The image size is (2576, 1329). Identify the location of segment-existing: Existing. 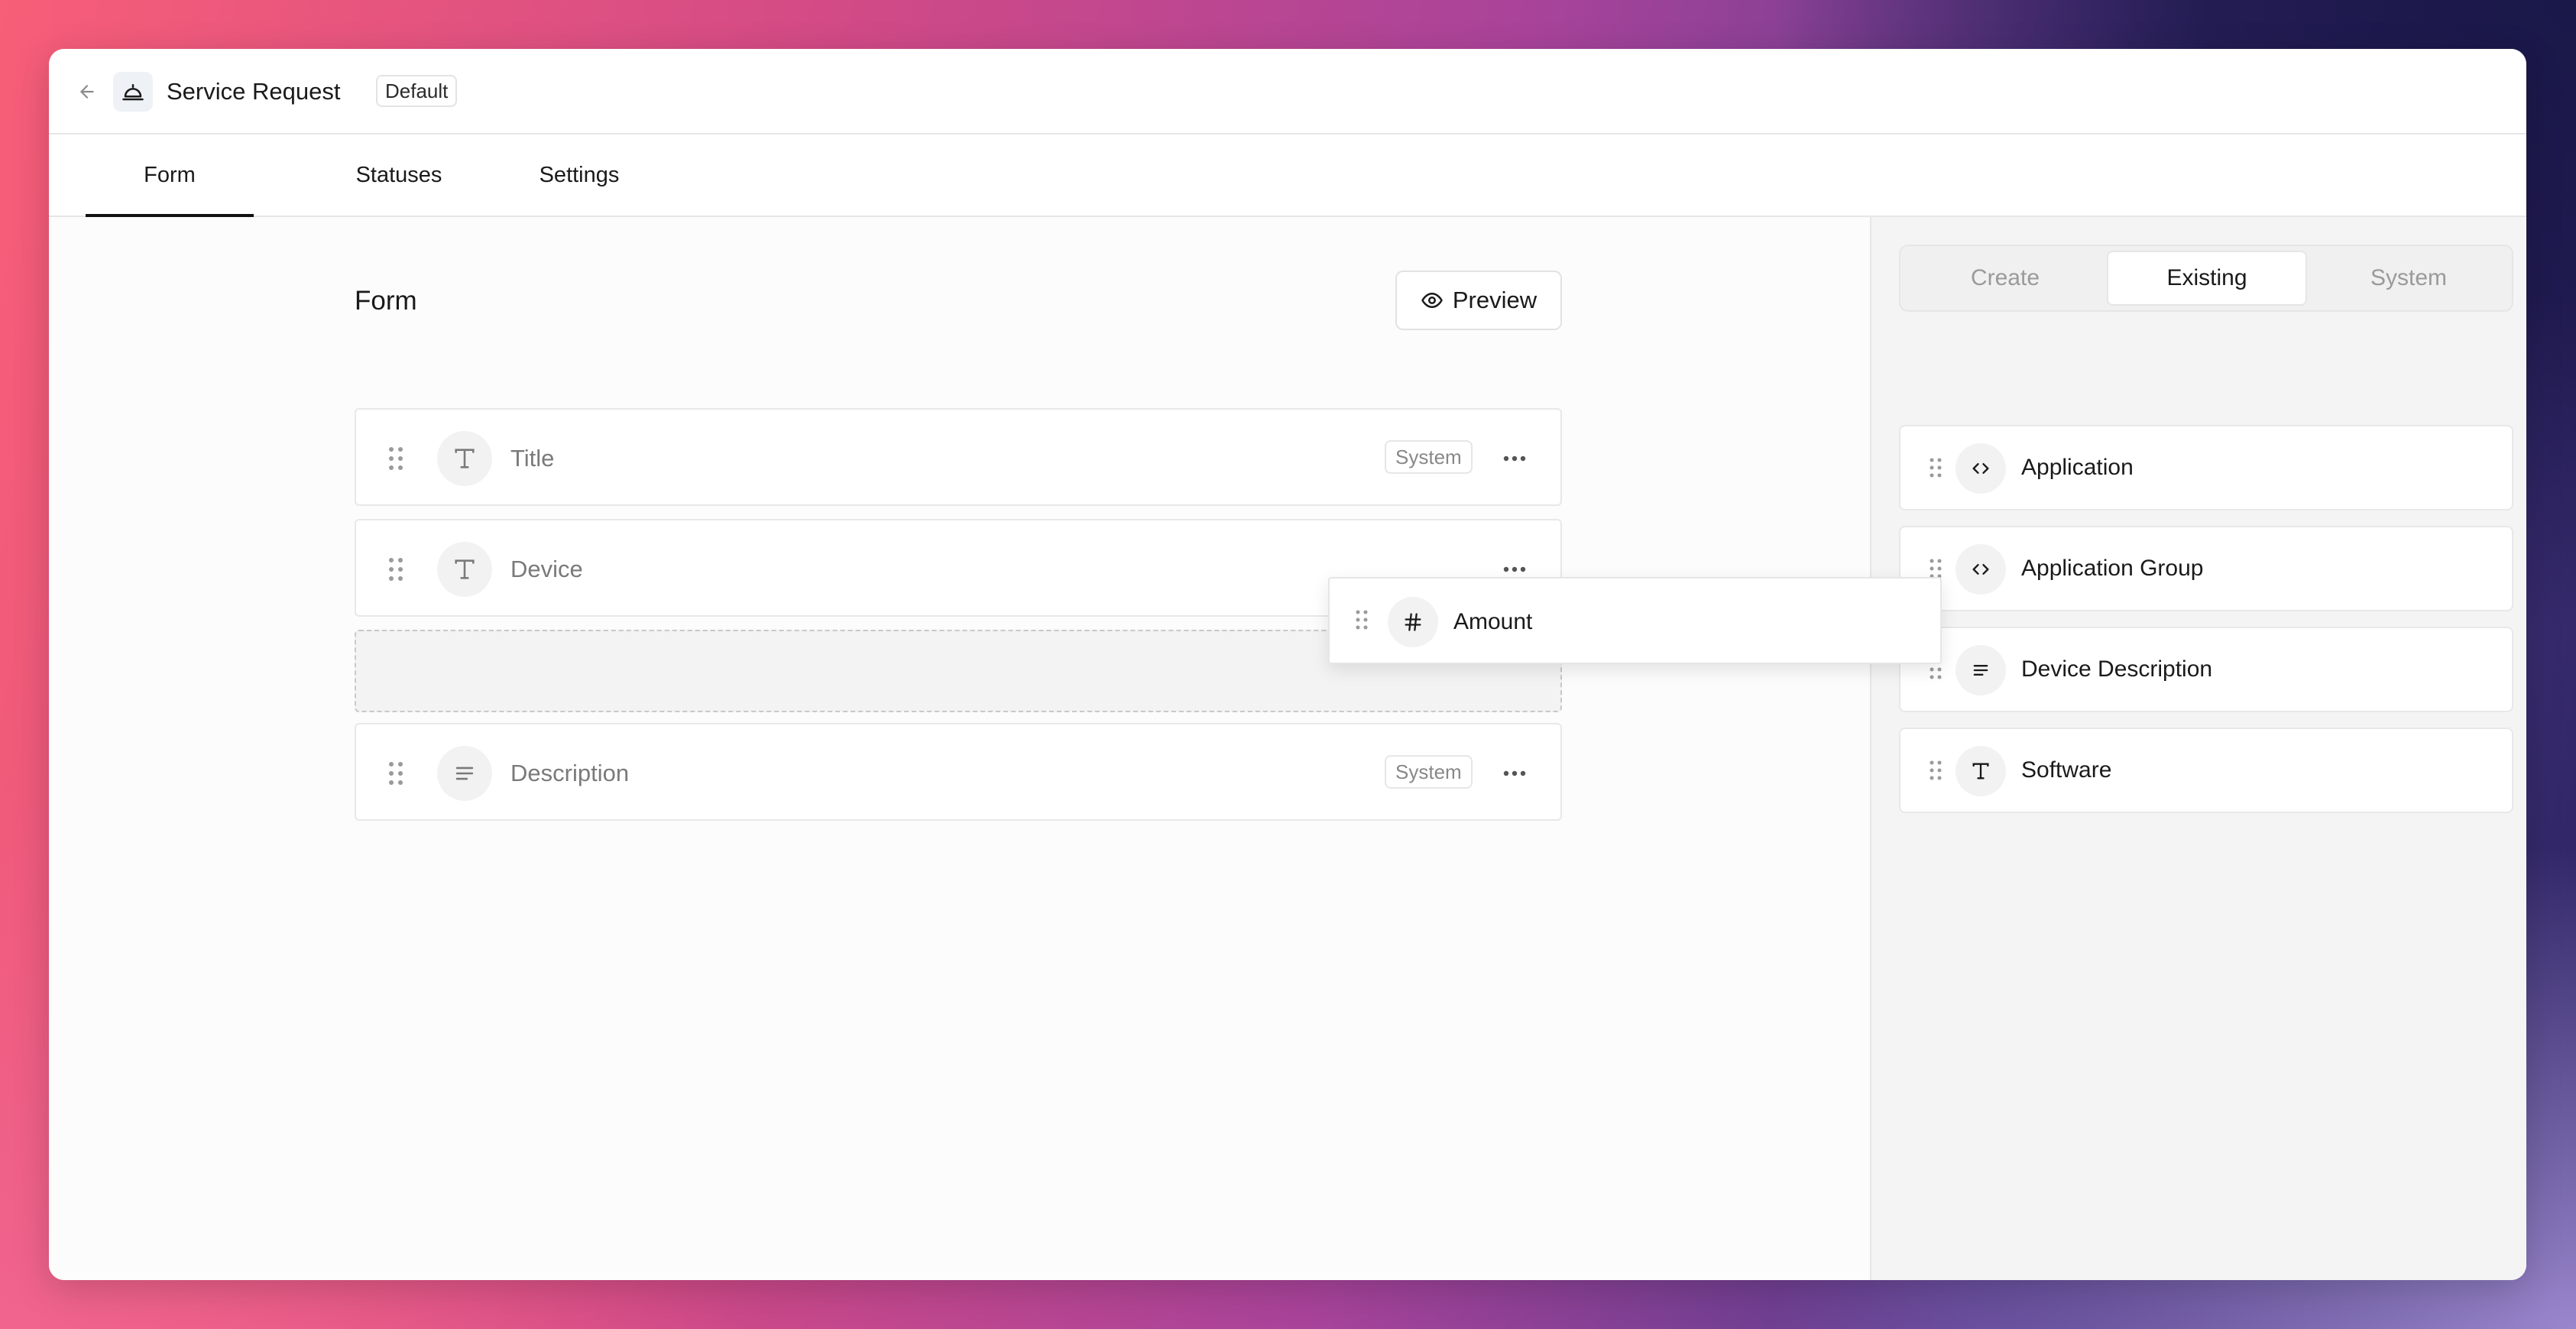
(2207, 279).